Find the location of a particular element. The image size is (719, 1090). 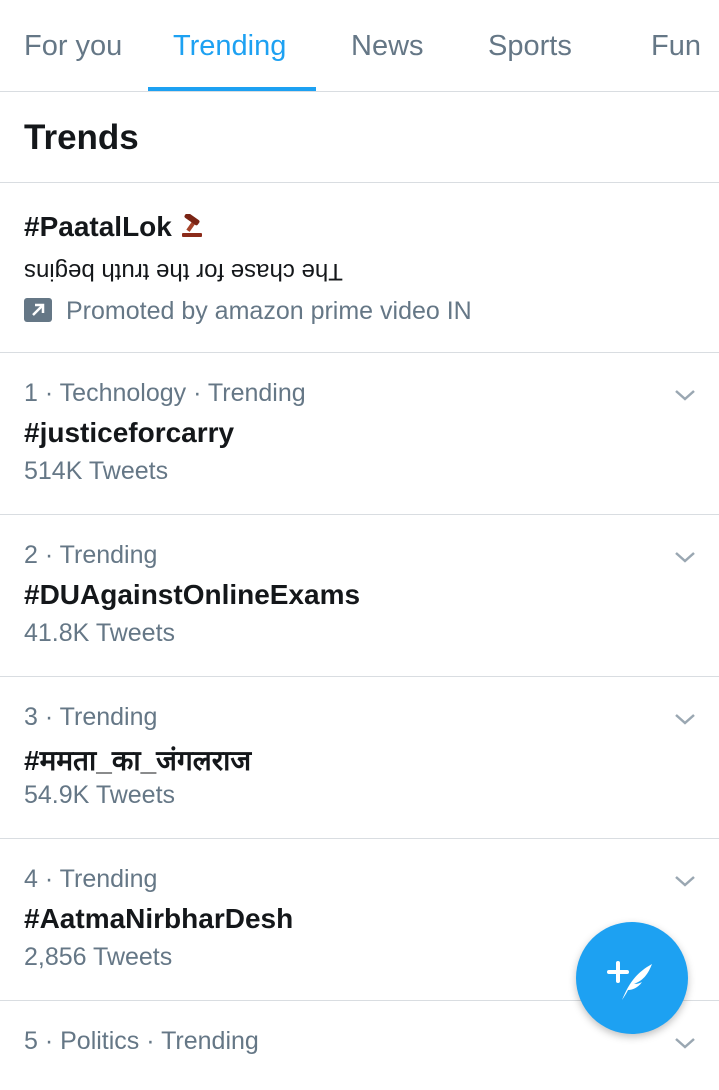

trend-meta: 2 · Trending is located at coordinates (91, 555).